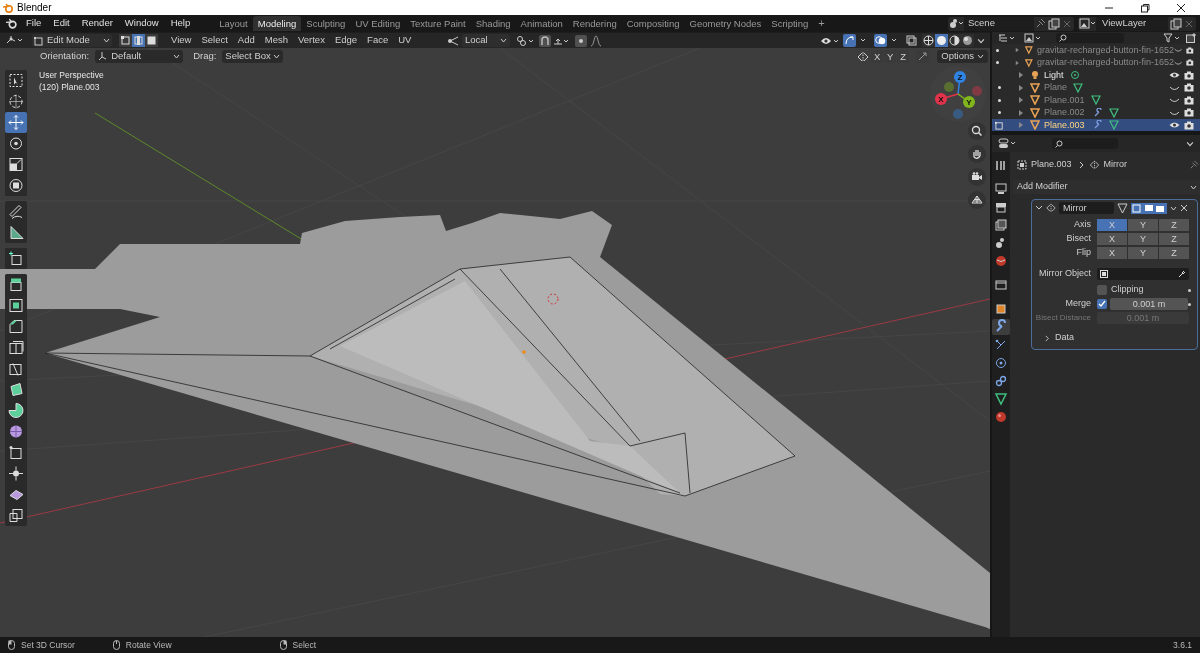 This screenshot has height=653, width=1200. I want to click on outliner-row: Plane.001, so click(1096, 100).